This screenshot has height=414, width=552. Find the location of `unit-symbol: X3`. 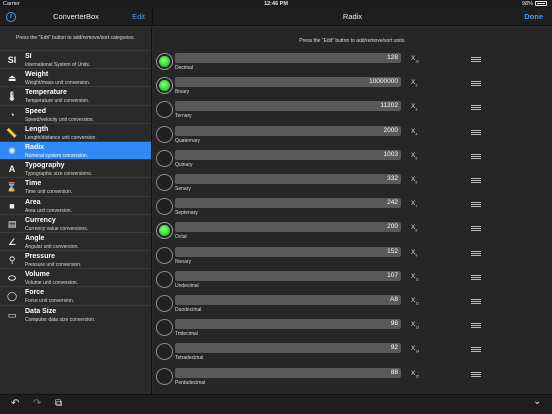

unit-symbol: X3 is located at coordinates (414, 107).